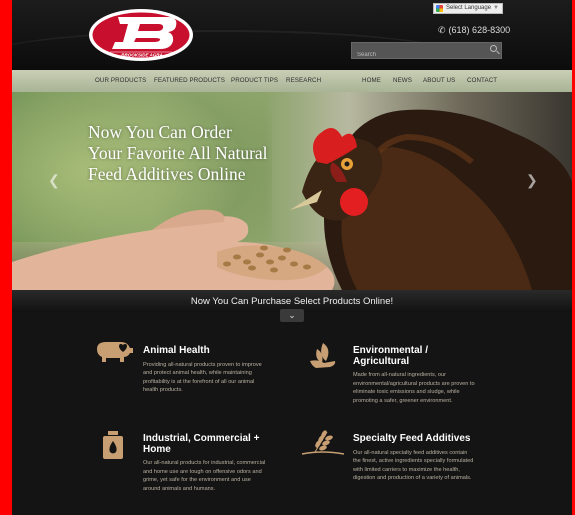  I want to click on slider-next-icon: ❯, so click(532, 180).